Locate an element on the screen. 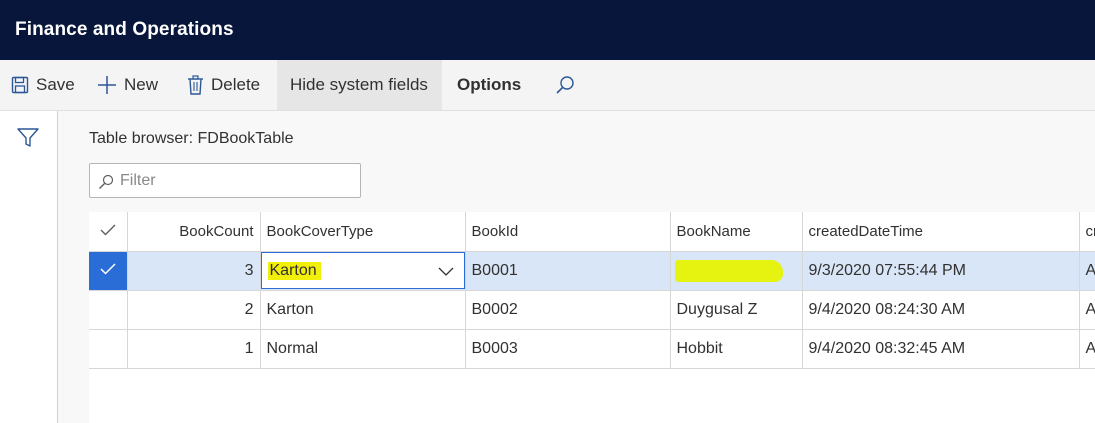 Image resolution: width=1095 pixels, height=423 pixels. filter-field is located at coordinates (225, 180).